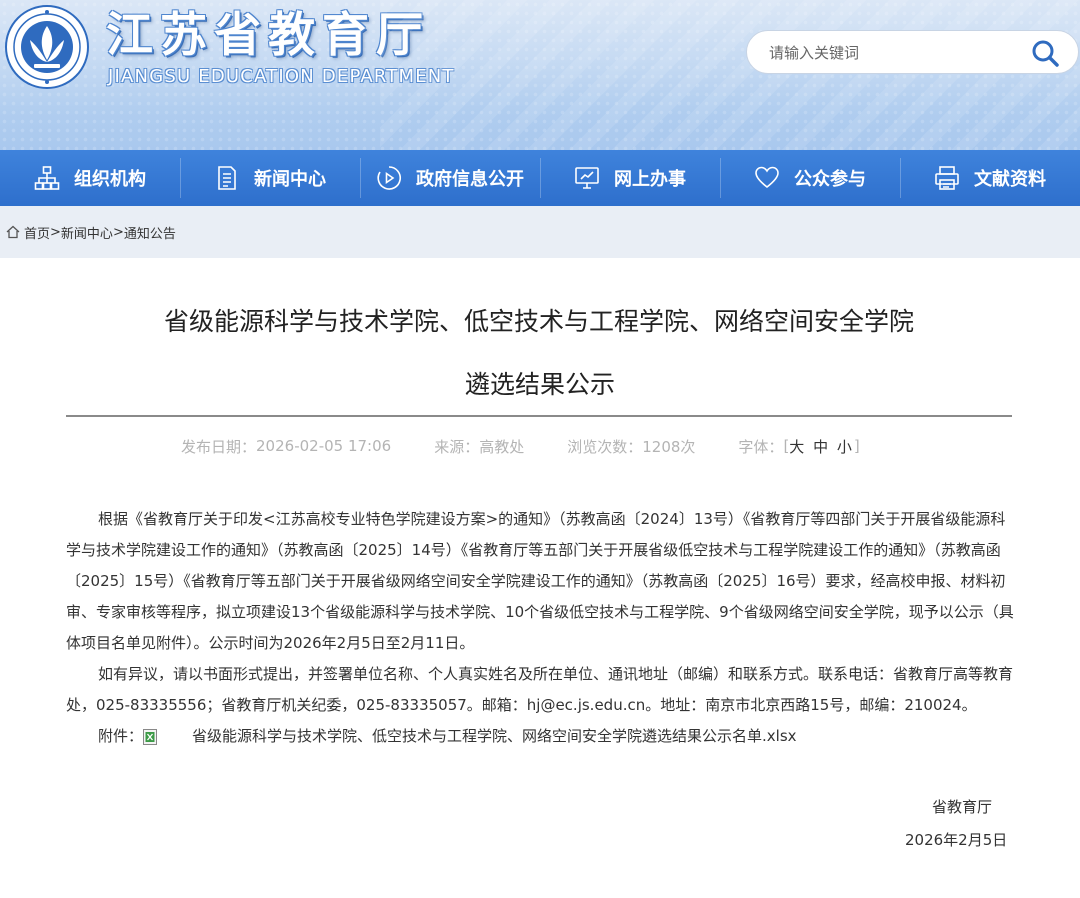  I want to click on font-bracket-close: ], so click(856, 446).